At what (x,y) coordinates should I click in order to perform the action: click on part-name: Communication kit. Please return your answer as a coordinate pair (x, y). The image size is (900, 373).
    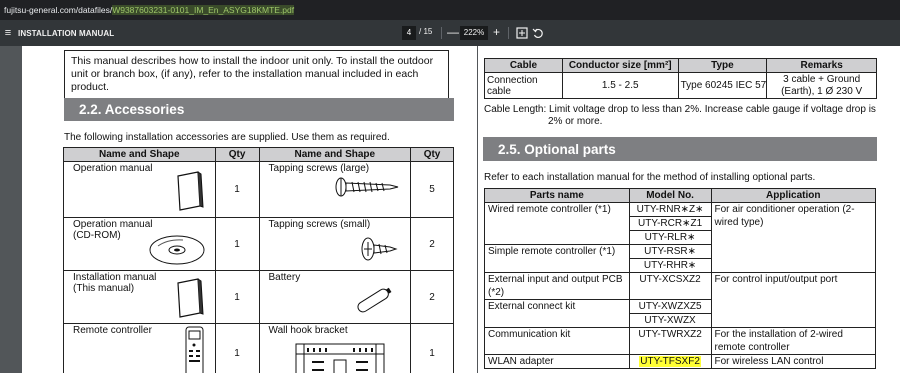
    Looking at the image, I should click on (557, 341).